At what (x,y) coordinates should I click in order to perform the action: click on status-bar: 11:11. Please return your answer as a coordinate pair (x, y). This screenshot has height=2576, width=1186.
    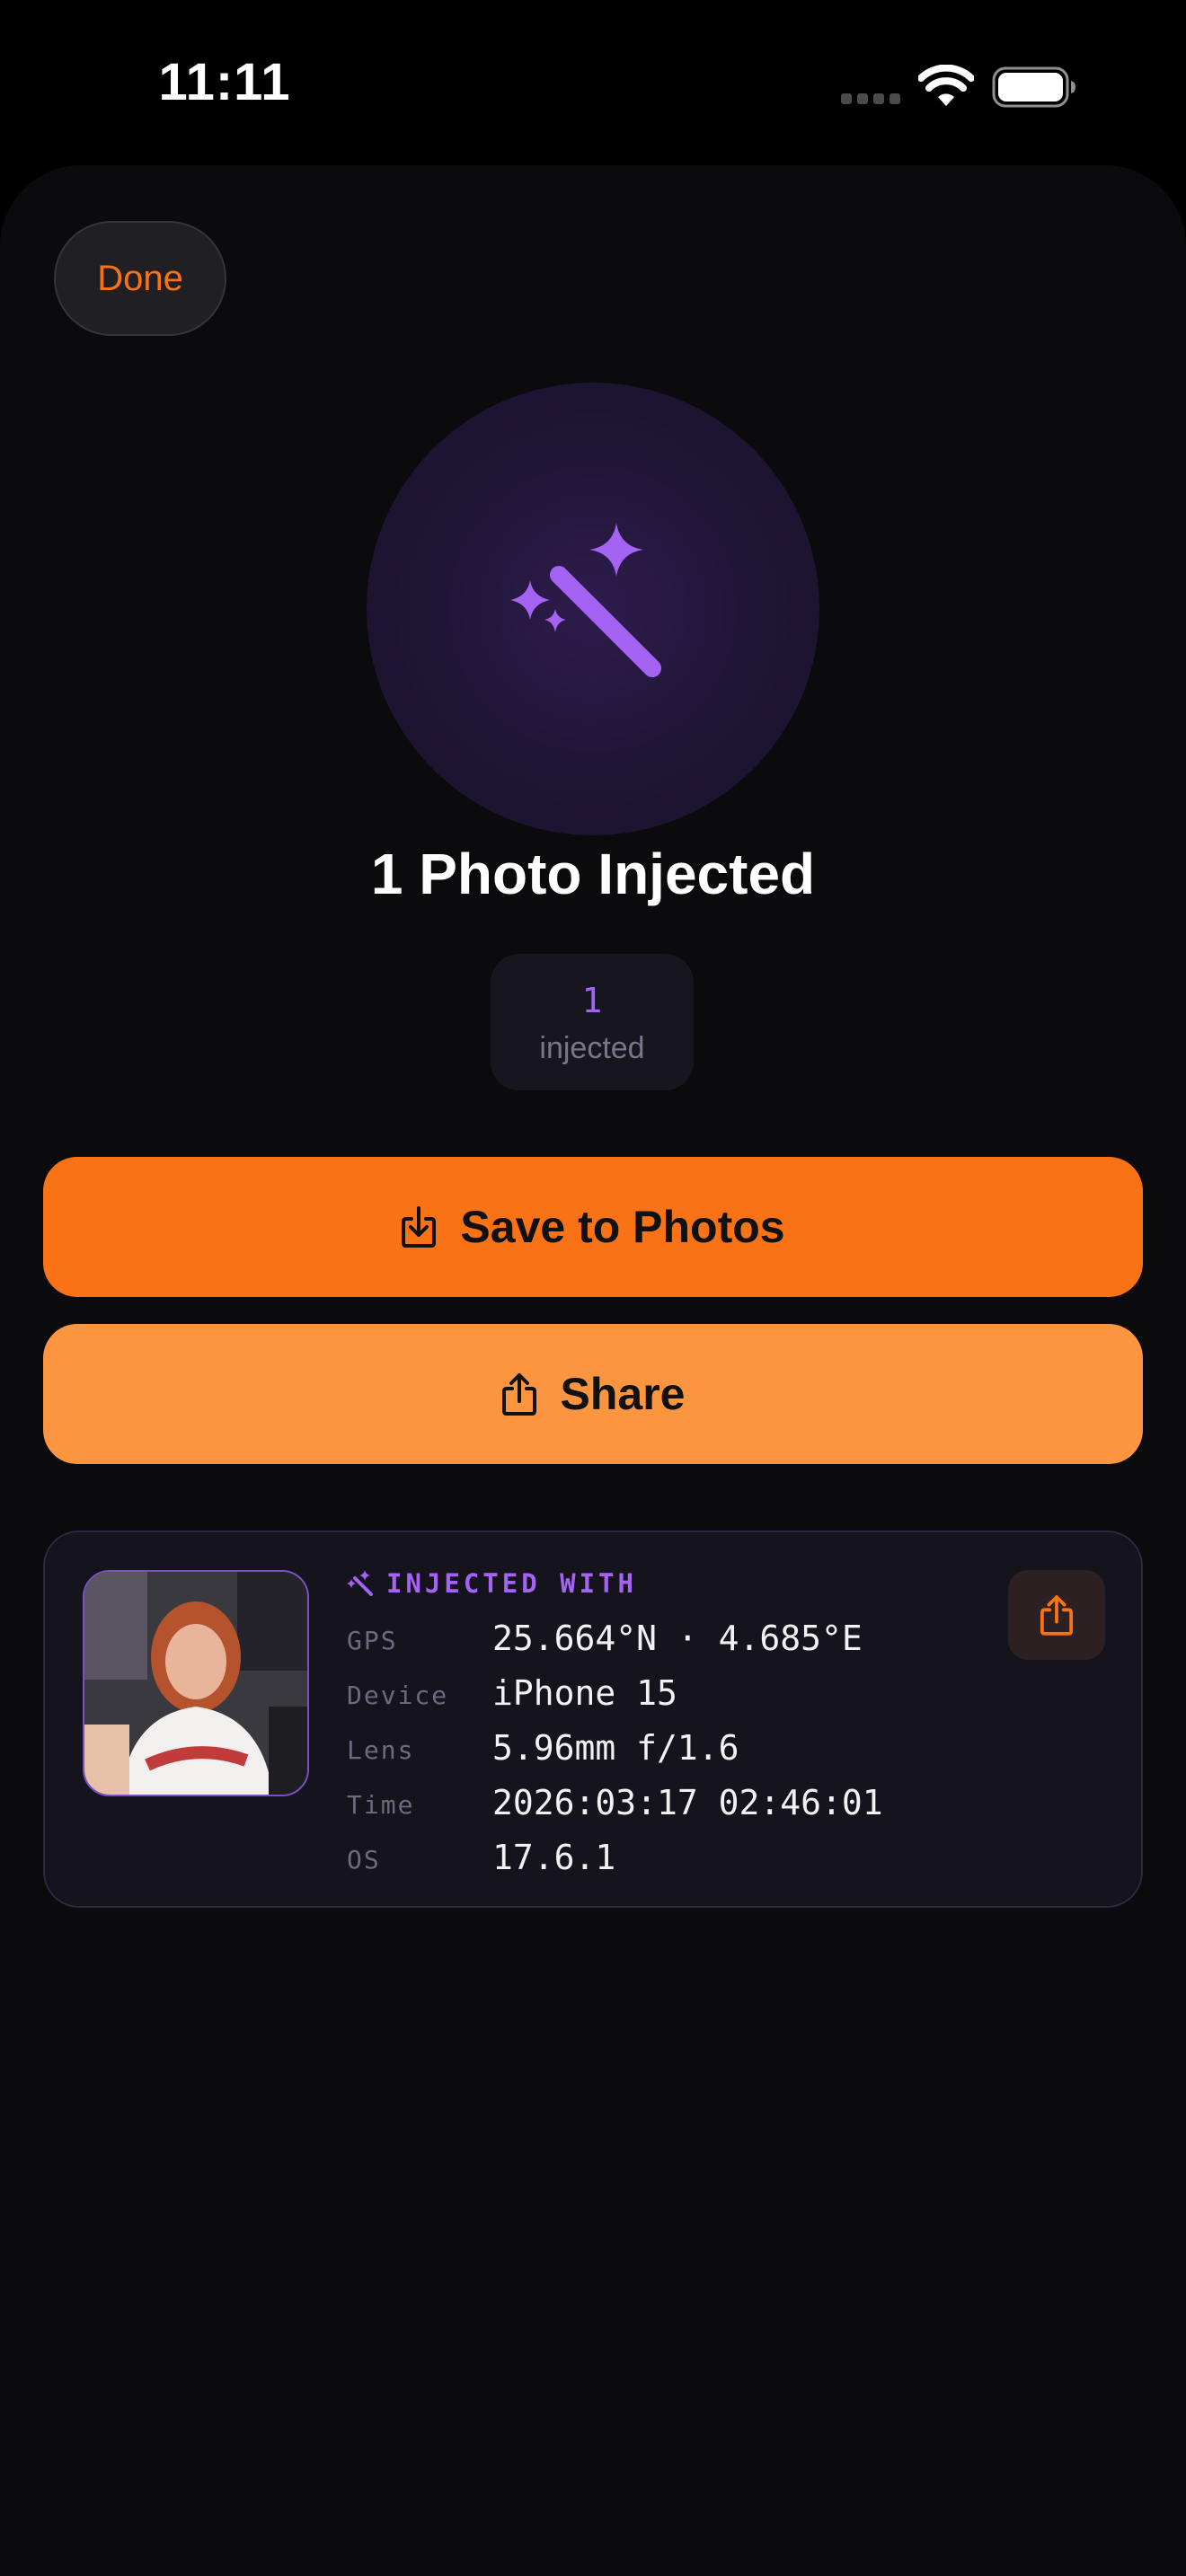
    Looking at the image, I should click on (593, 81).